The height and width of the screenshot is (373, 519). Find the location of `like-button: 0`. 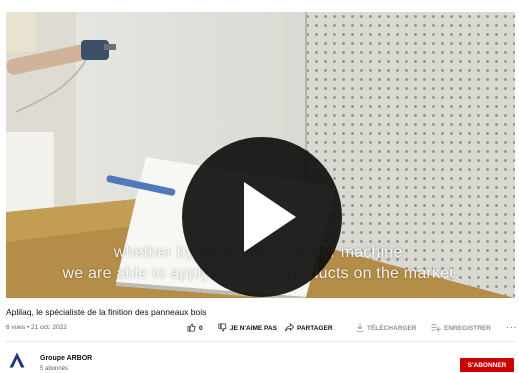

like-button: 0 is located at coordinates (195, 328).